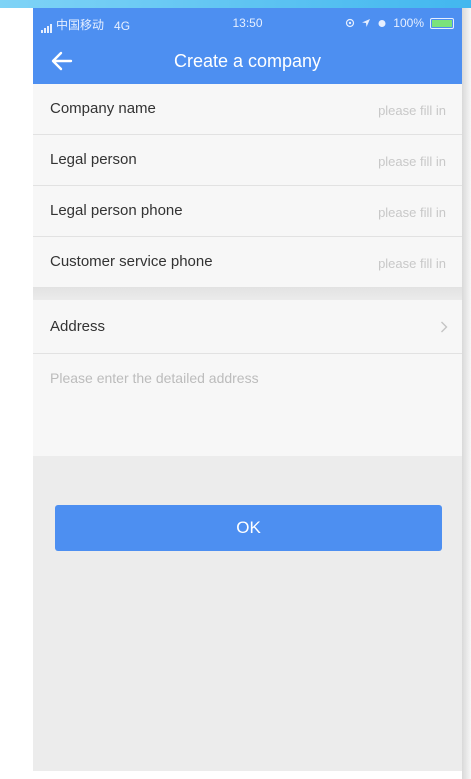 The height and width of the screenshot is (779, 471). Describe the element at coordinates (62, 61) in the screenshot. I see `back-arrow-icon` at that location.